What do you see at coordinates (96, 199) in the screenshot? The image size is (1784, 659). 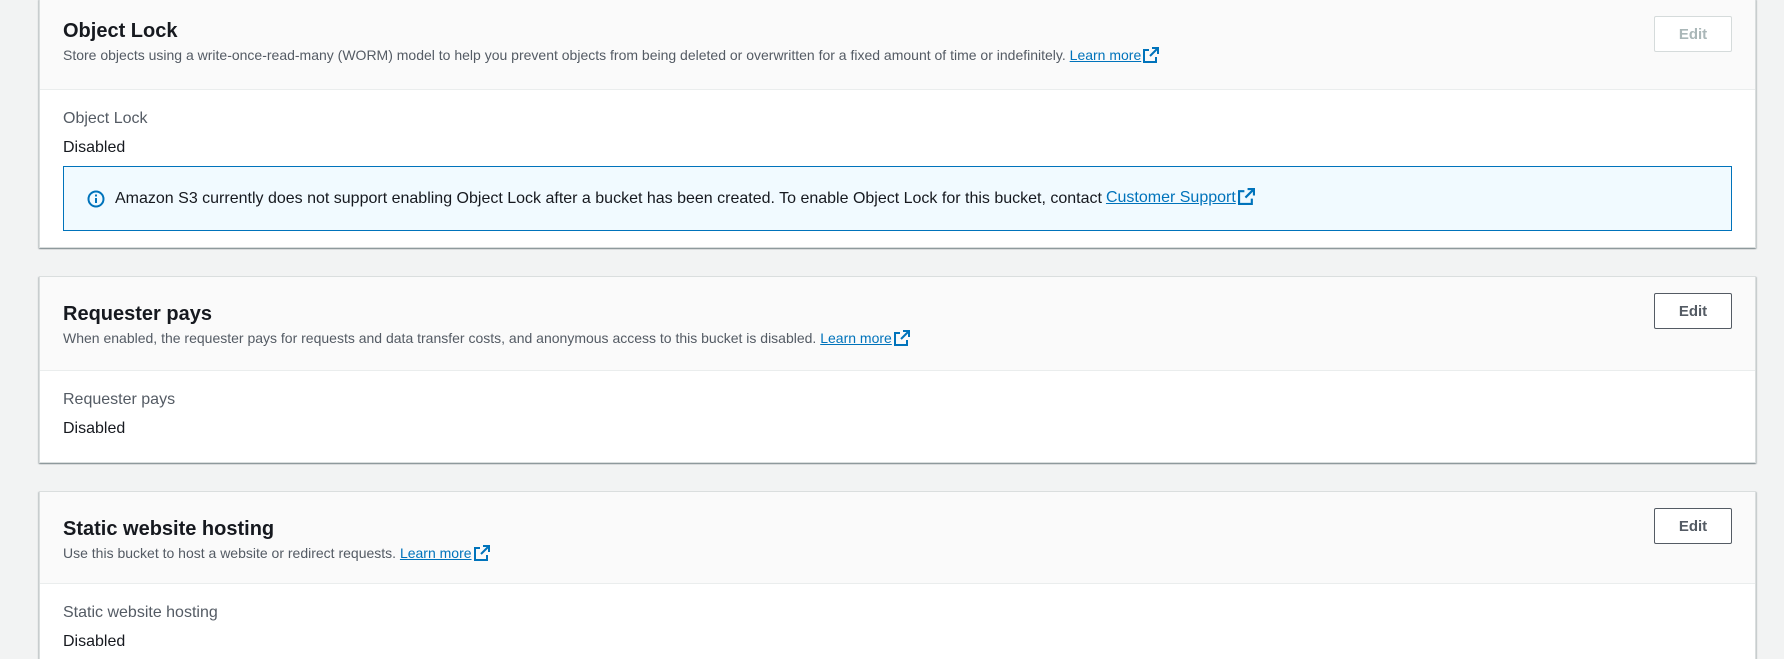 I see `info-icon` at bounding box center [96, 199].